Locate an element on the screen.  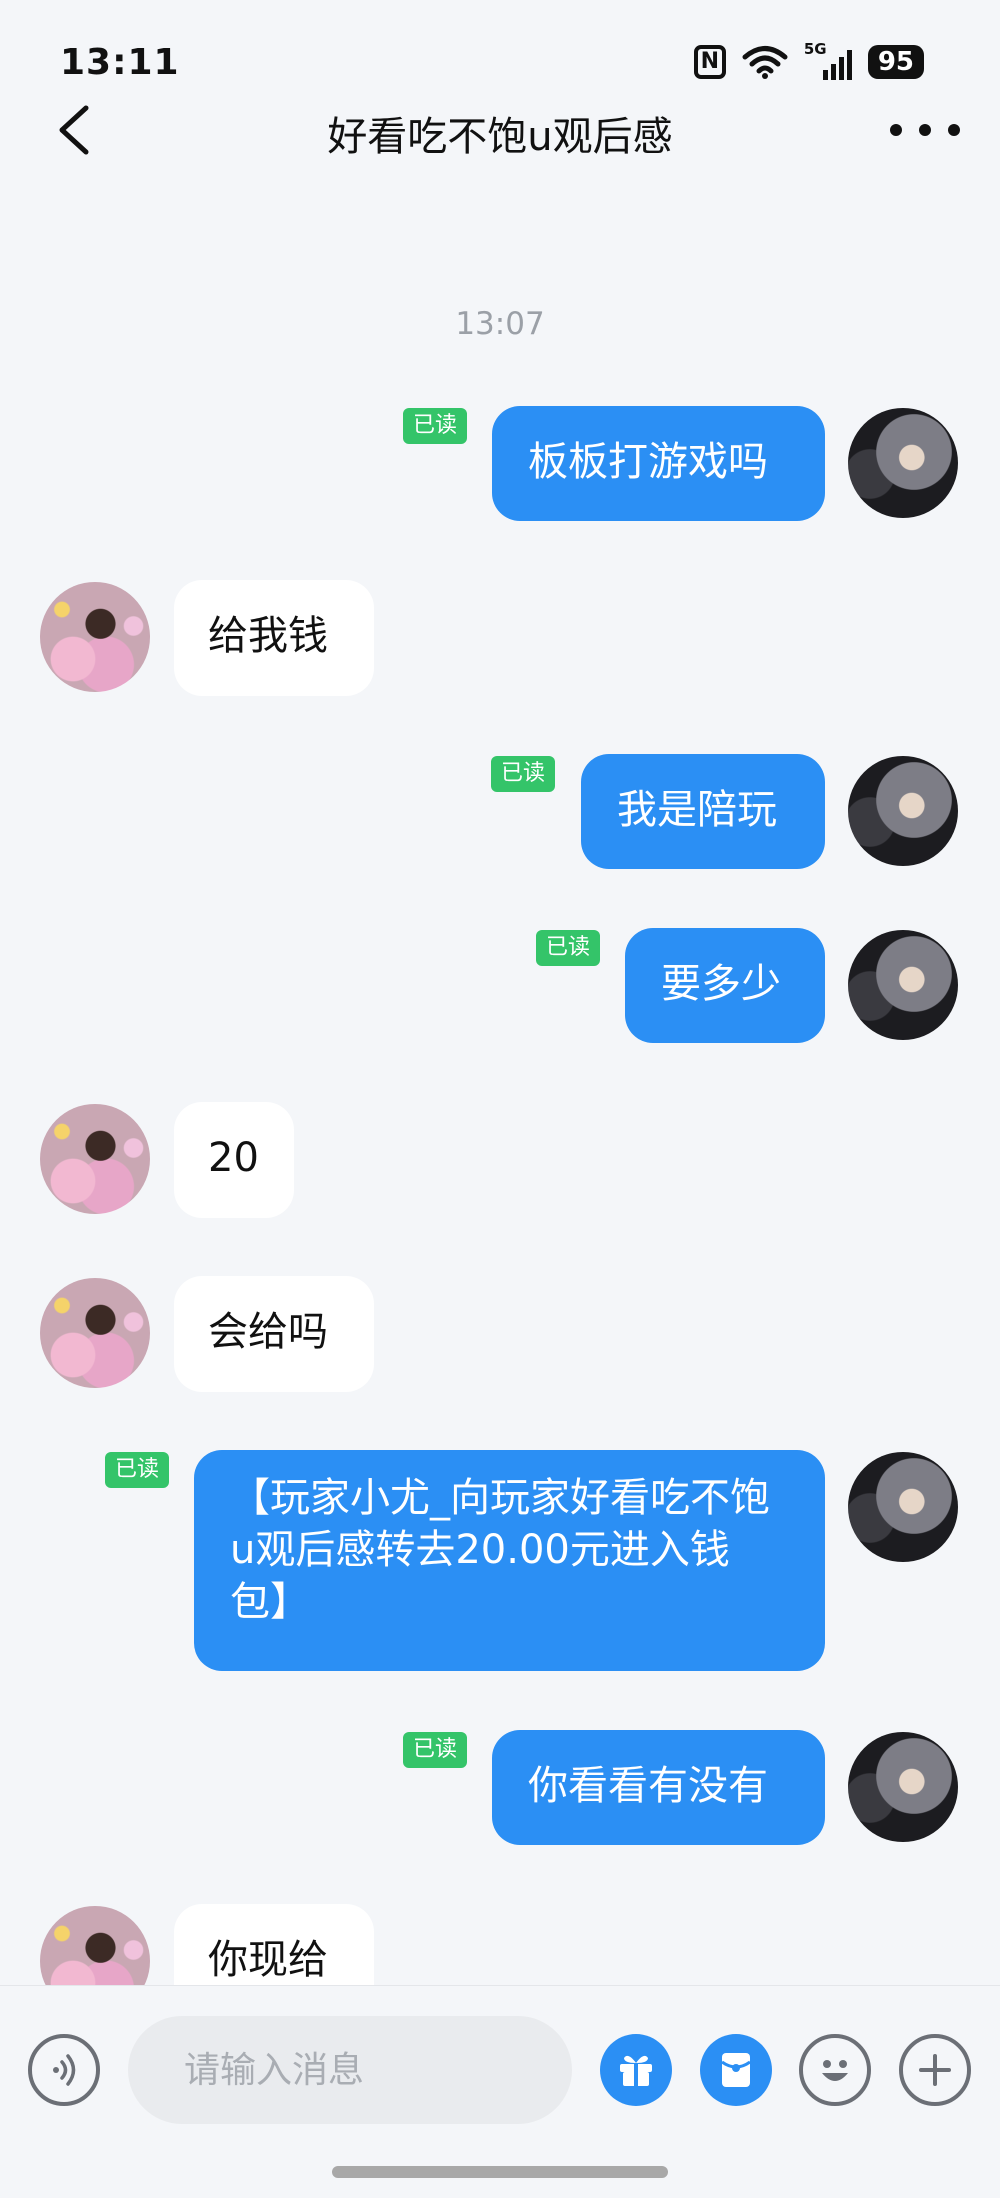
outgoing-message-bubble: 板板打游戏吗 is located at coordinates (658, 463).